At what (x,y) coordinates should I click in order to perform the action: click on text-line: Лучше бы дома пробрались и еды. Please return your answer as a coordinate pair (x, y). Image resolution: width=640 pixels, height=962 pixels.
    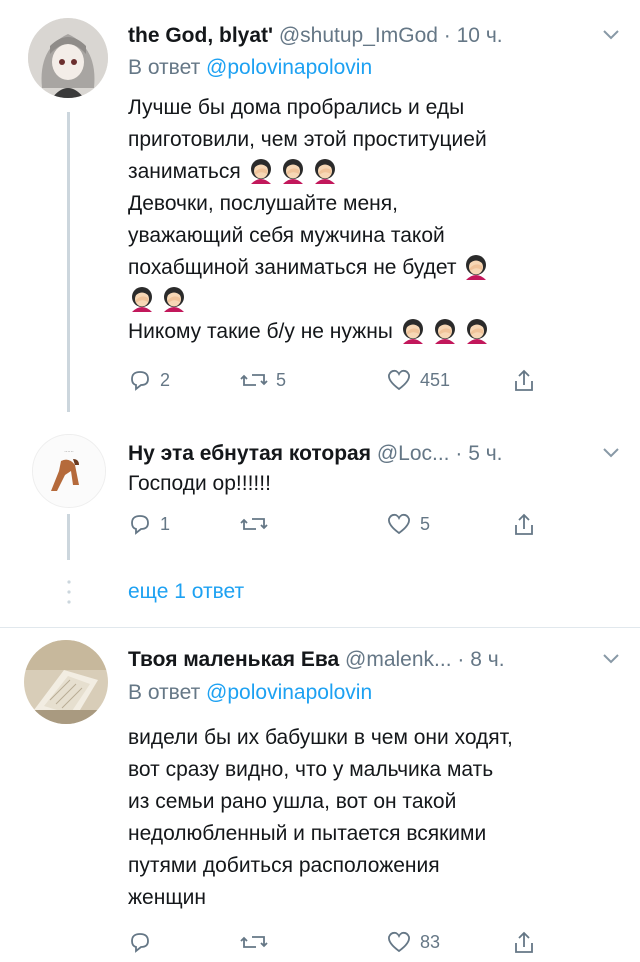
    Looking at the image, I should click on (296, 107).